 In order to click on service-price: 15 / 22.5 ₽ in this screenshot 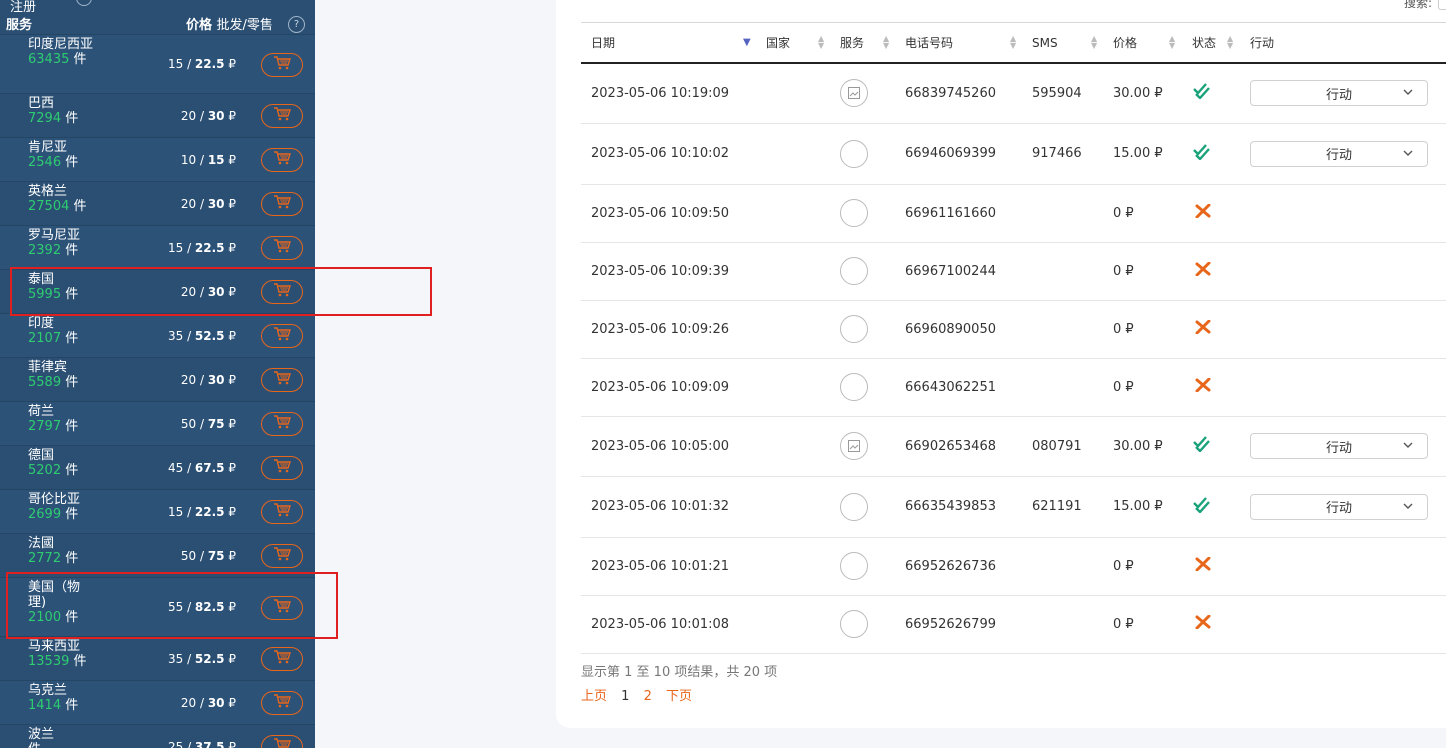, I will do `click(202, 512)`.